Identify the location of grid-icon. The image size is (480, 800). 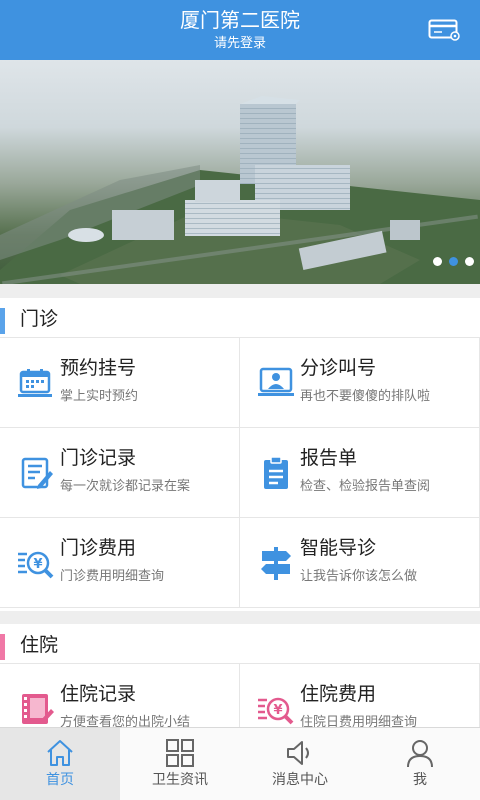
(180, 753).